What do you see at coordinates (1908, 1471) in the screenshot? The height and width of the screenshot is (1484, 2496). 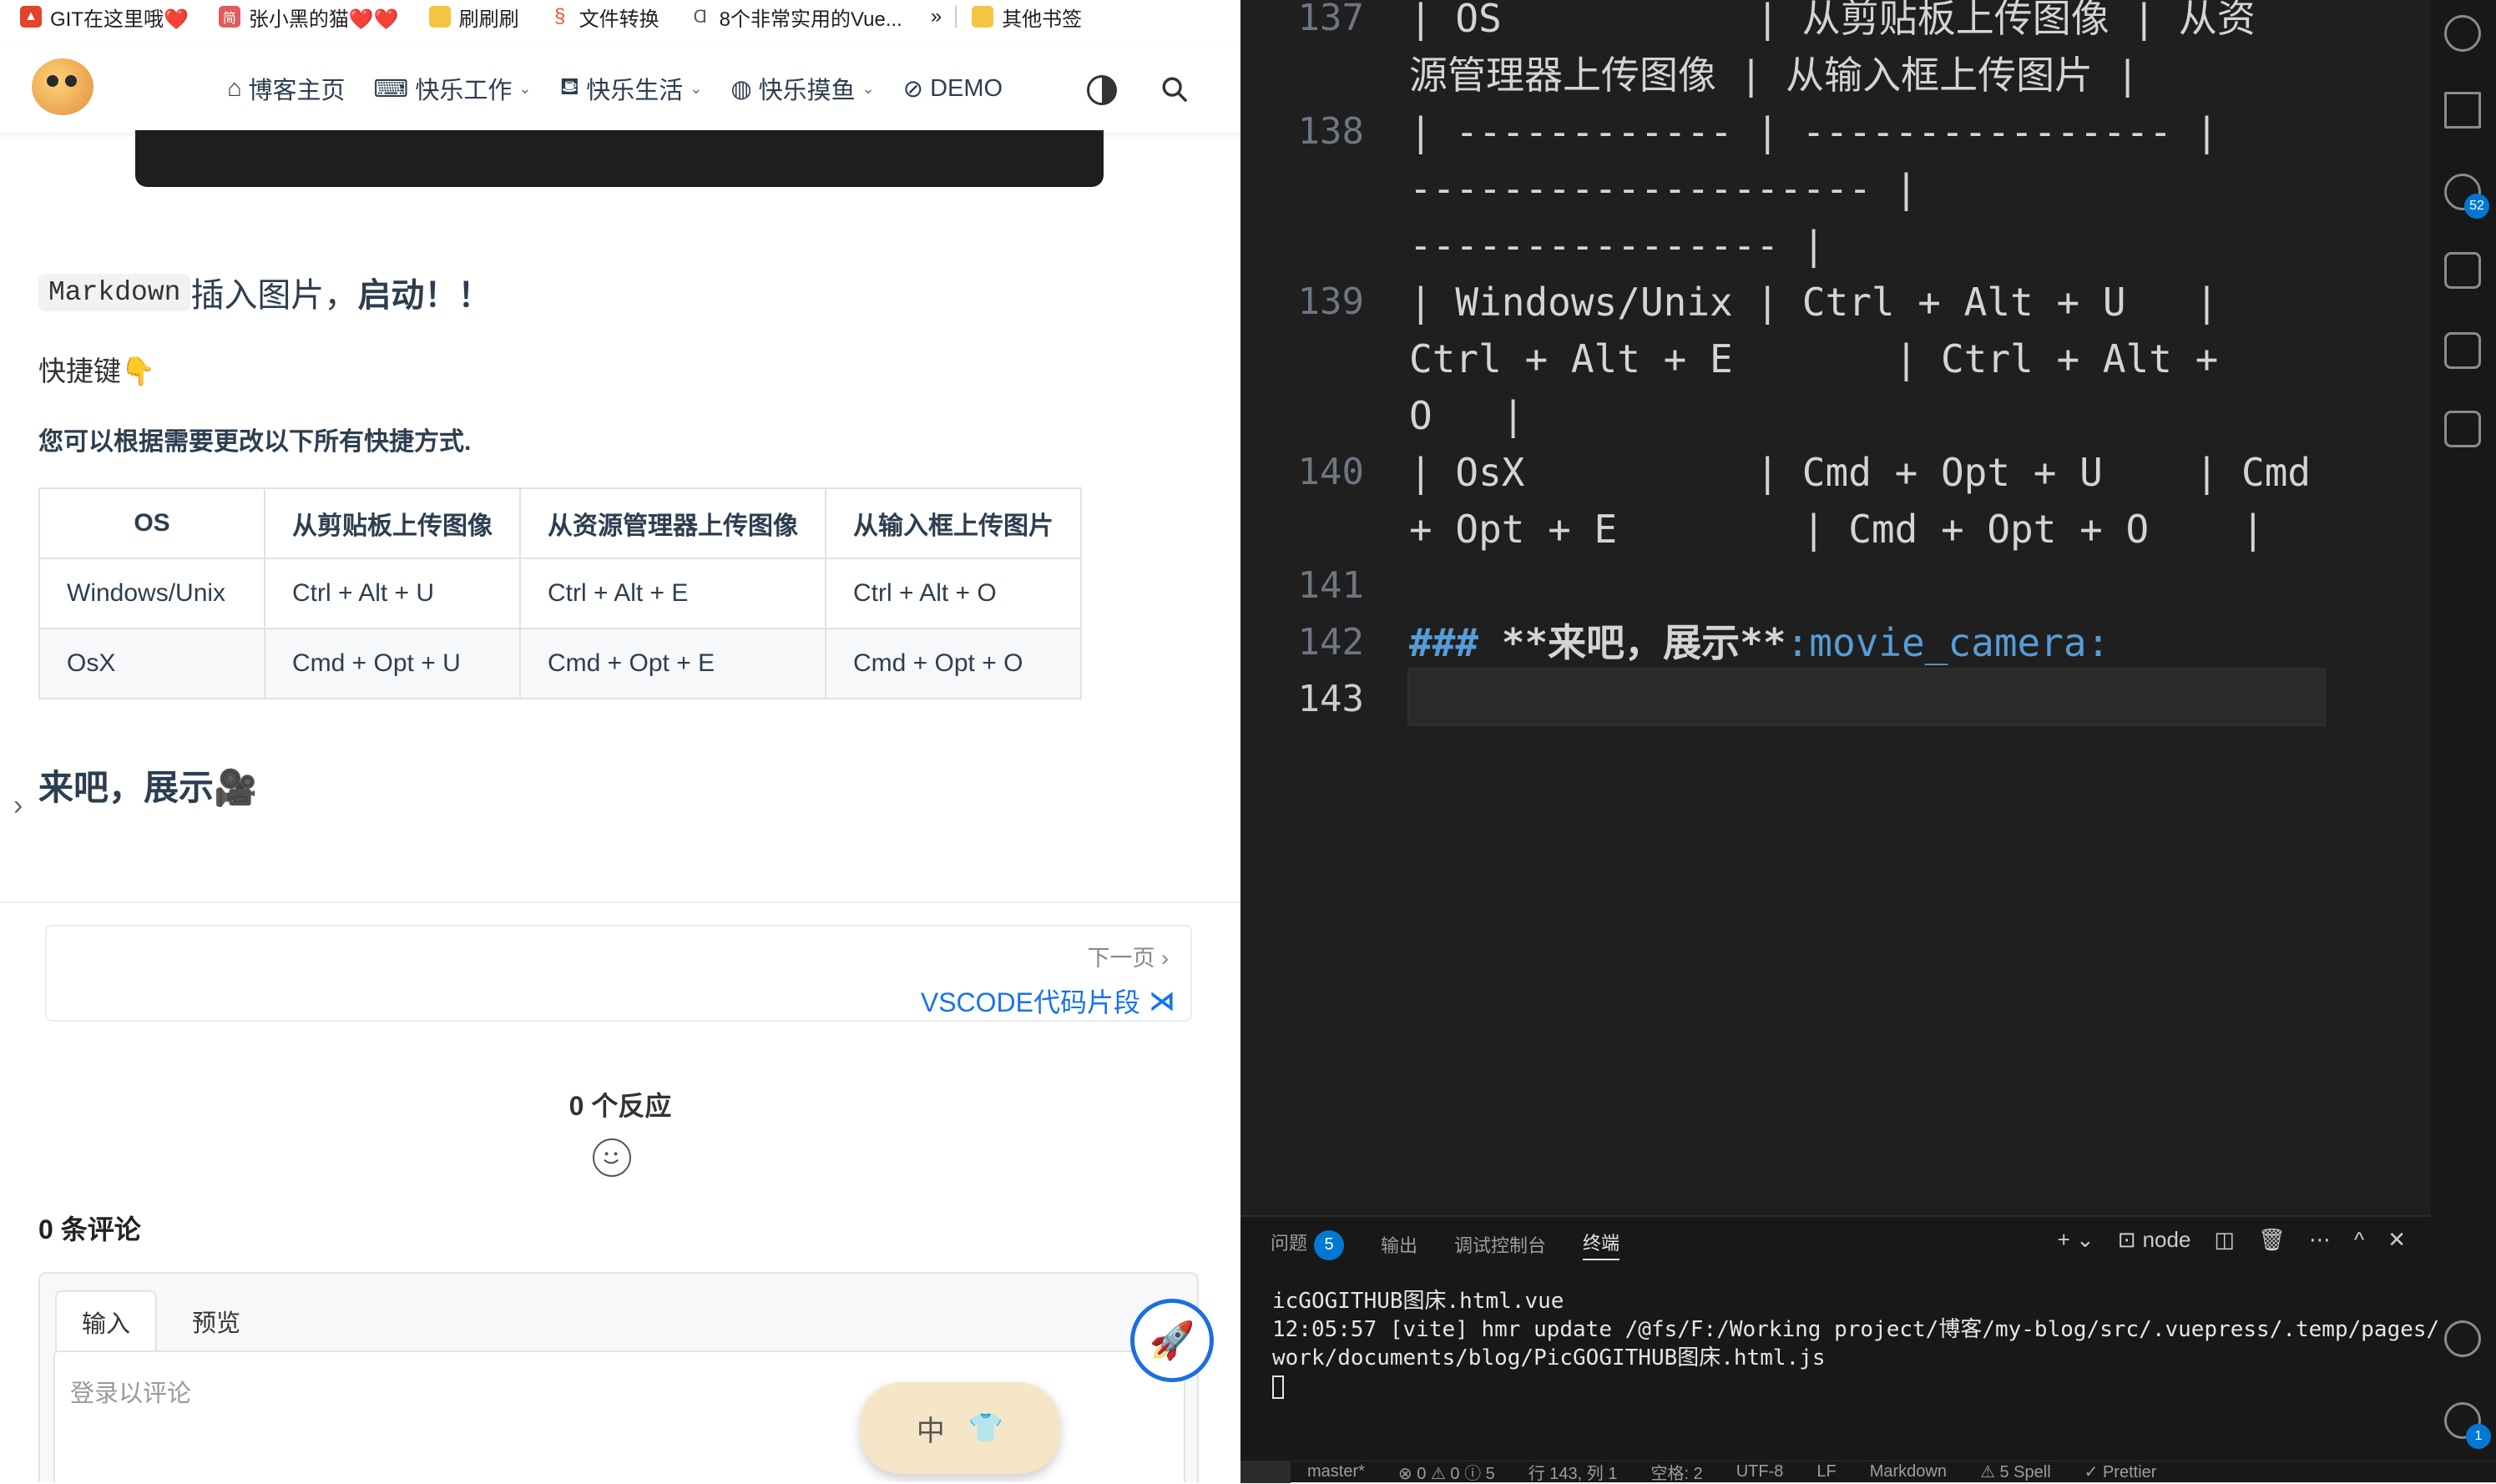 I see `language-mode: Markdown` at bounding box center [1908, 1471].